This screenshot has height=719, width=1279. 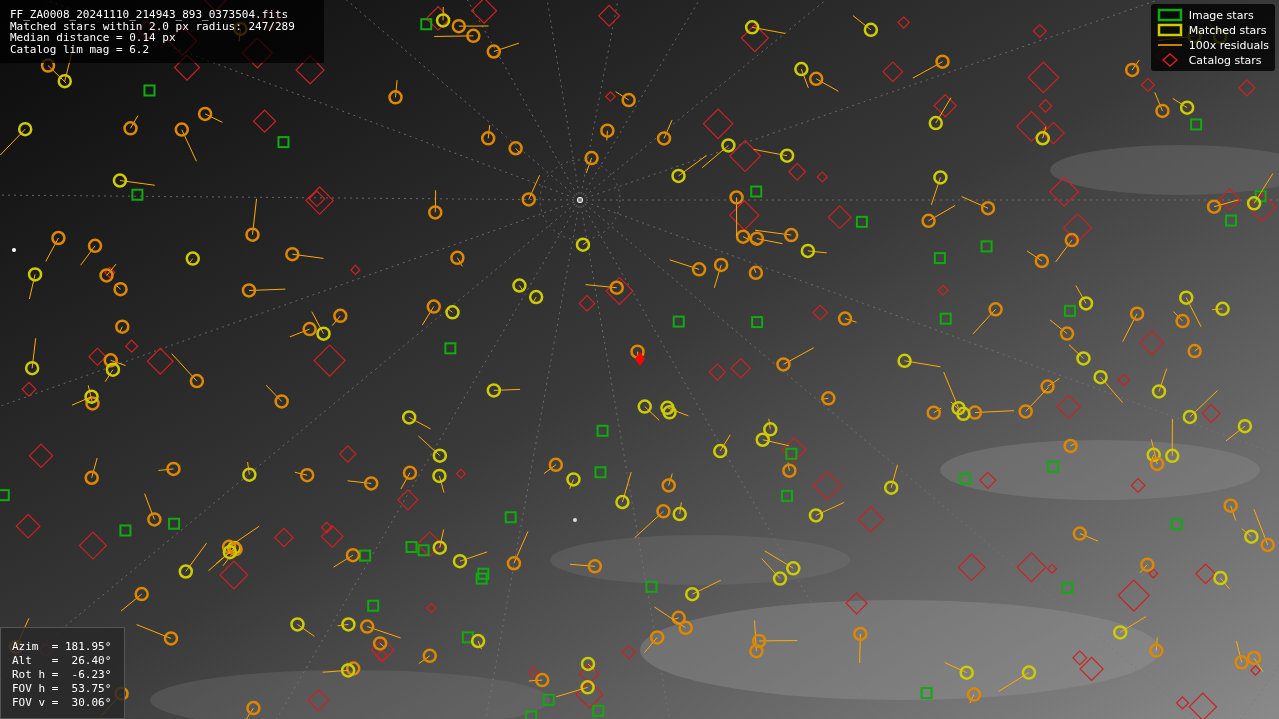 What do you see at coordinates (62, 647) in the screenshot?
I see `pointing-text: Azim = 181.95°` at bounding box center [62, 647].